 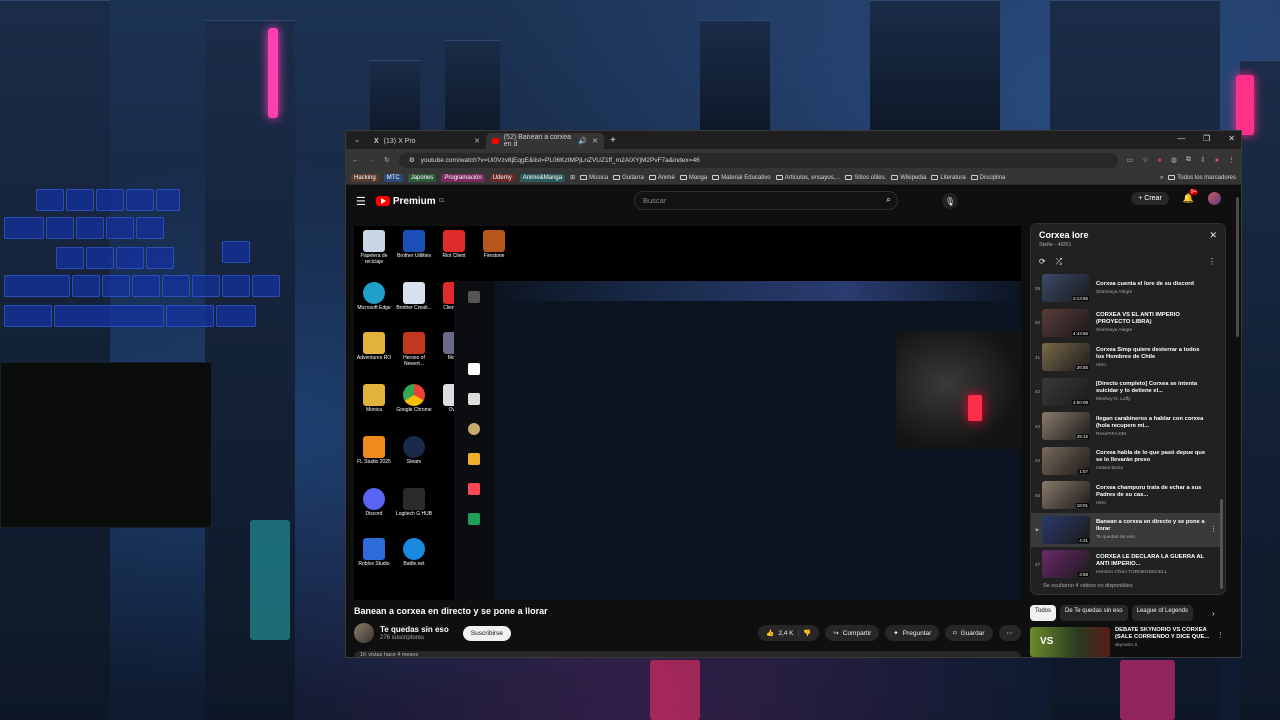 What do you see at coordinates (1150, 198) in the screenshot?
I see `create-button: + Crear` at bounding box center [1150, 198].